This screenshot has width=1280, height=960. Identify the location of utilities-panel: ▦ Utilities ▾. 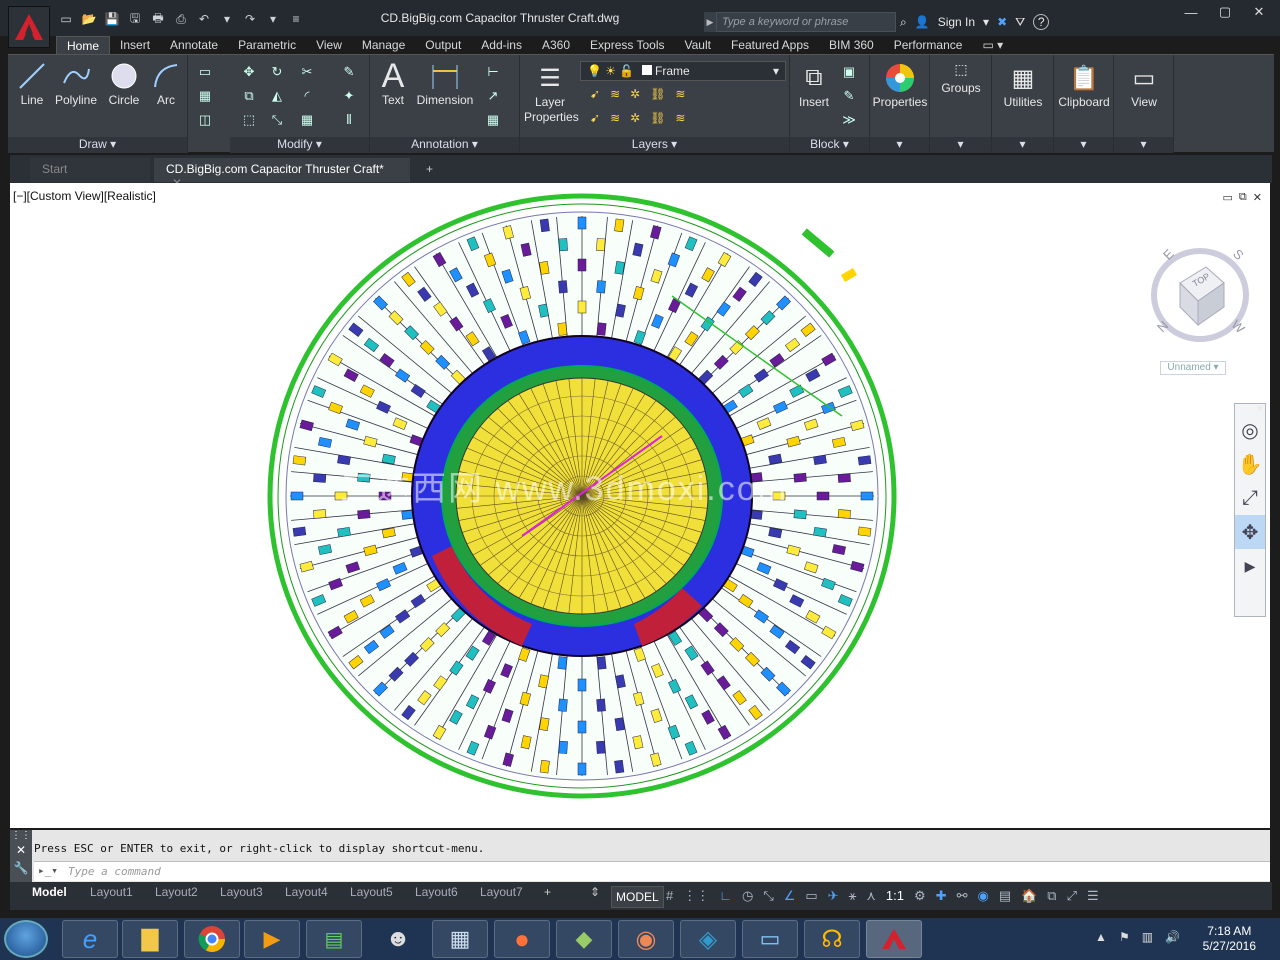
(1023, 104).